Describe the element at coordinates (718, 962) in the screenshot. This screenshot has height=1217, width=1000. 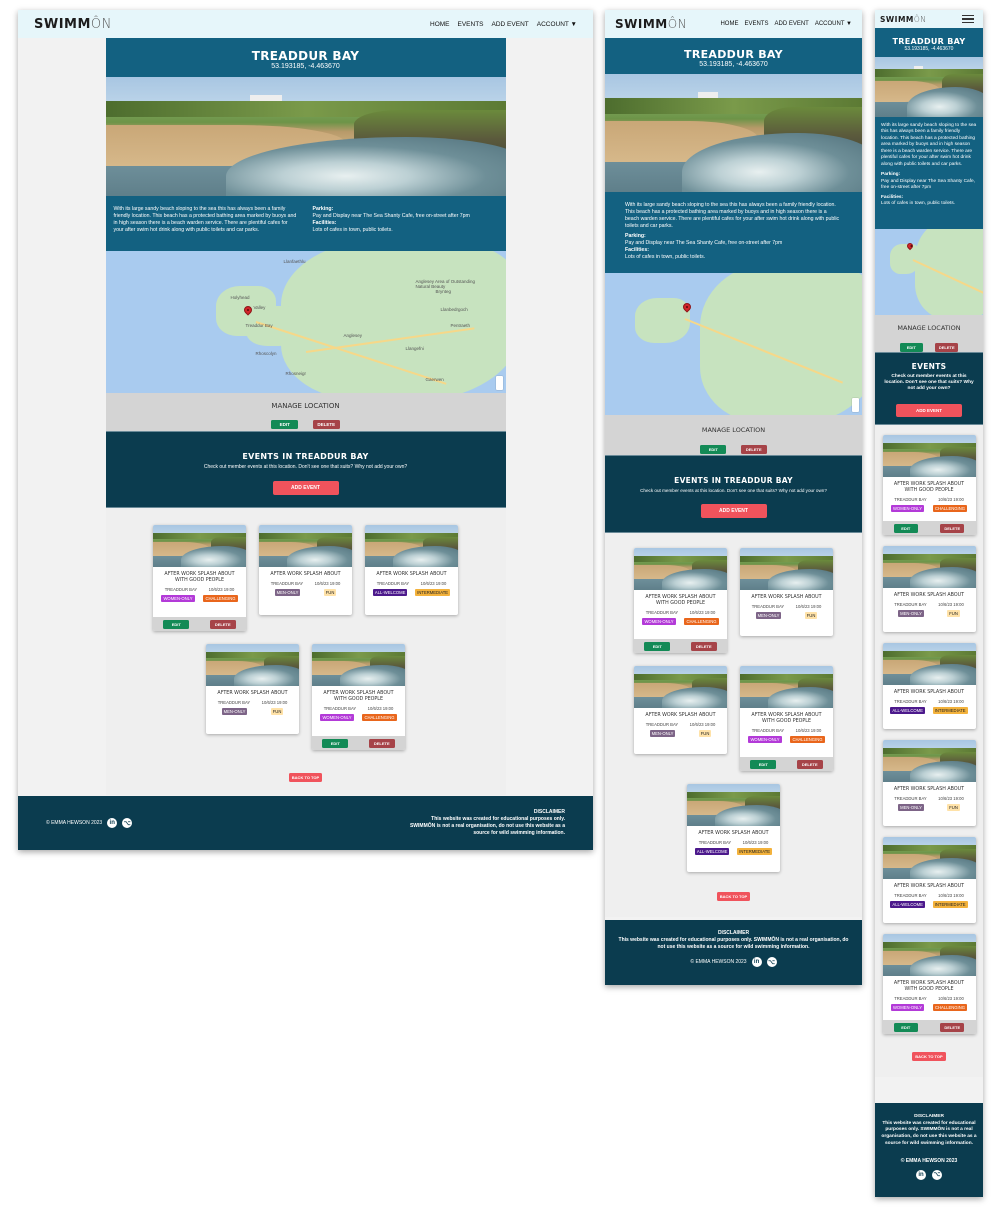
I see `copyright: © EMMA HEWSON 2023` at that location.